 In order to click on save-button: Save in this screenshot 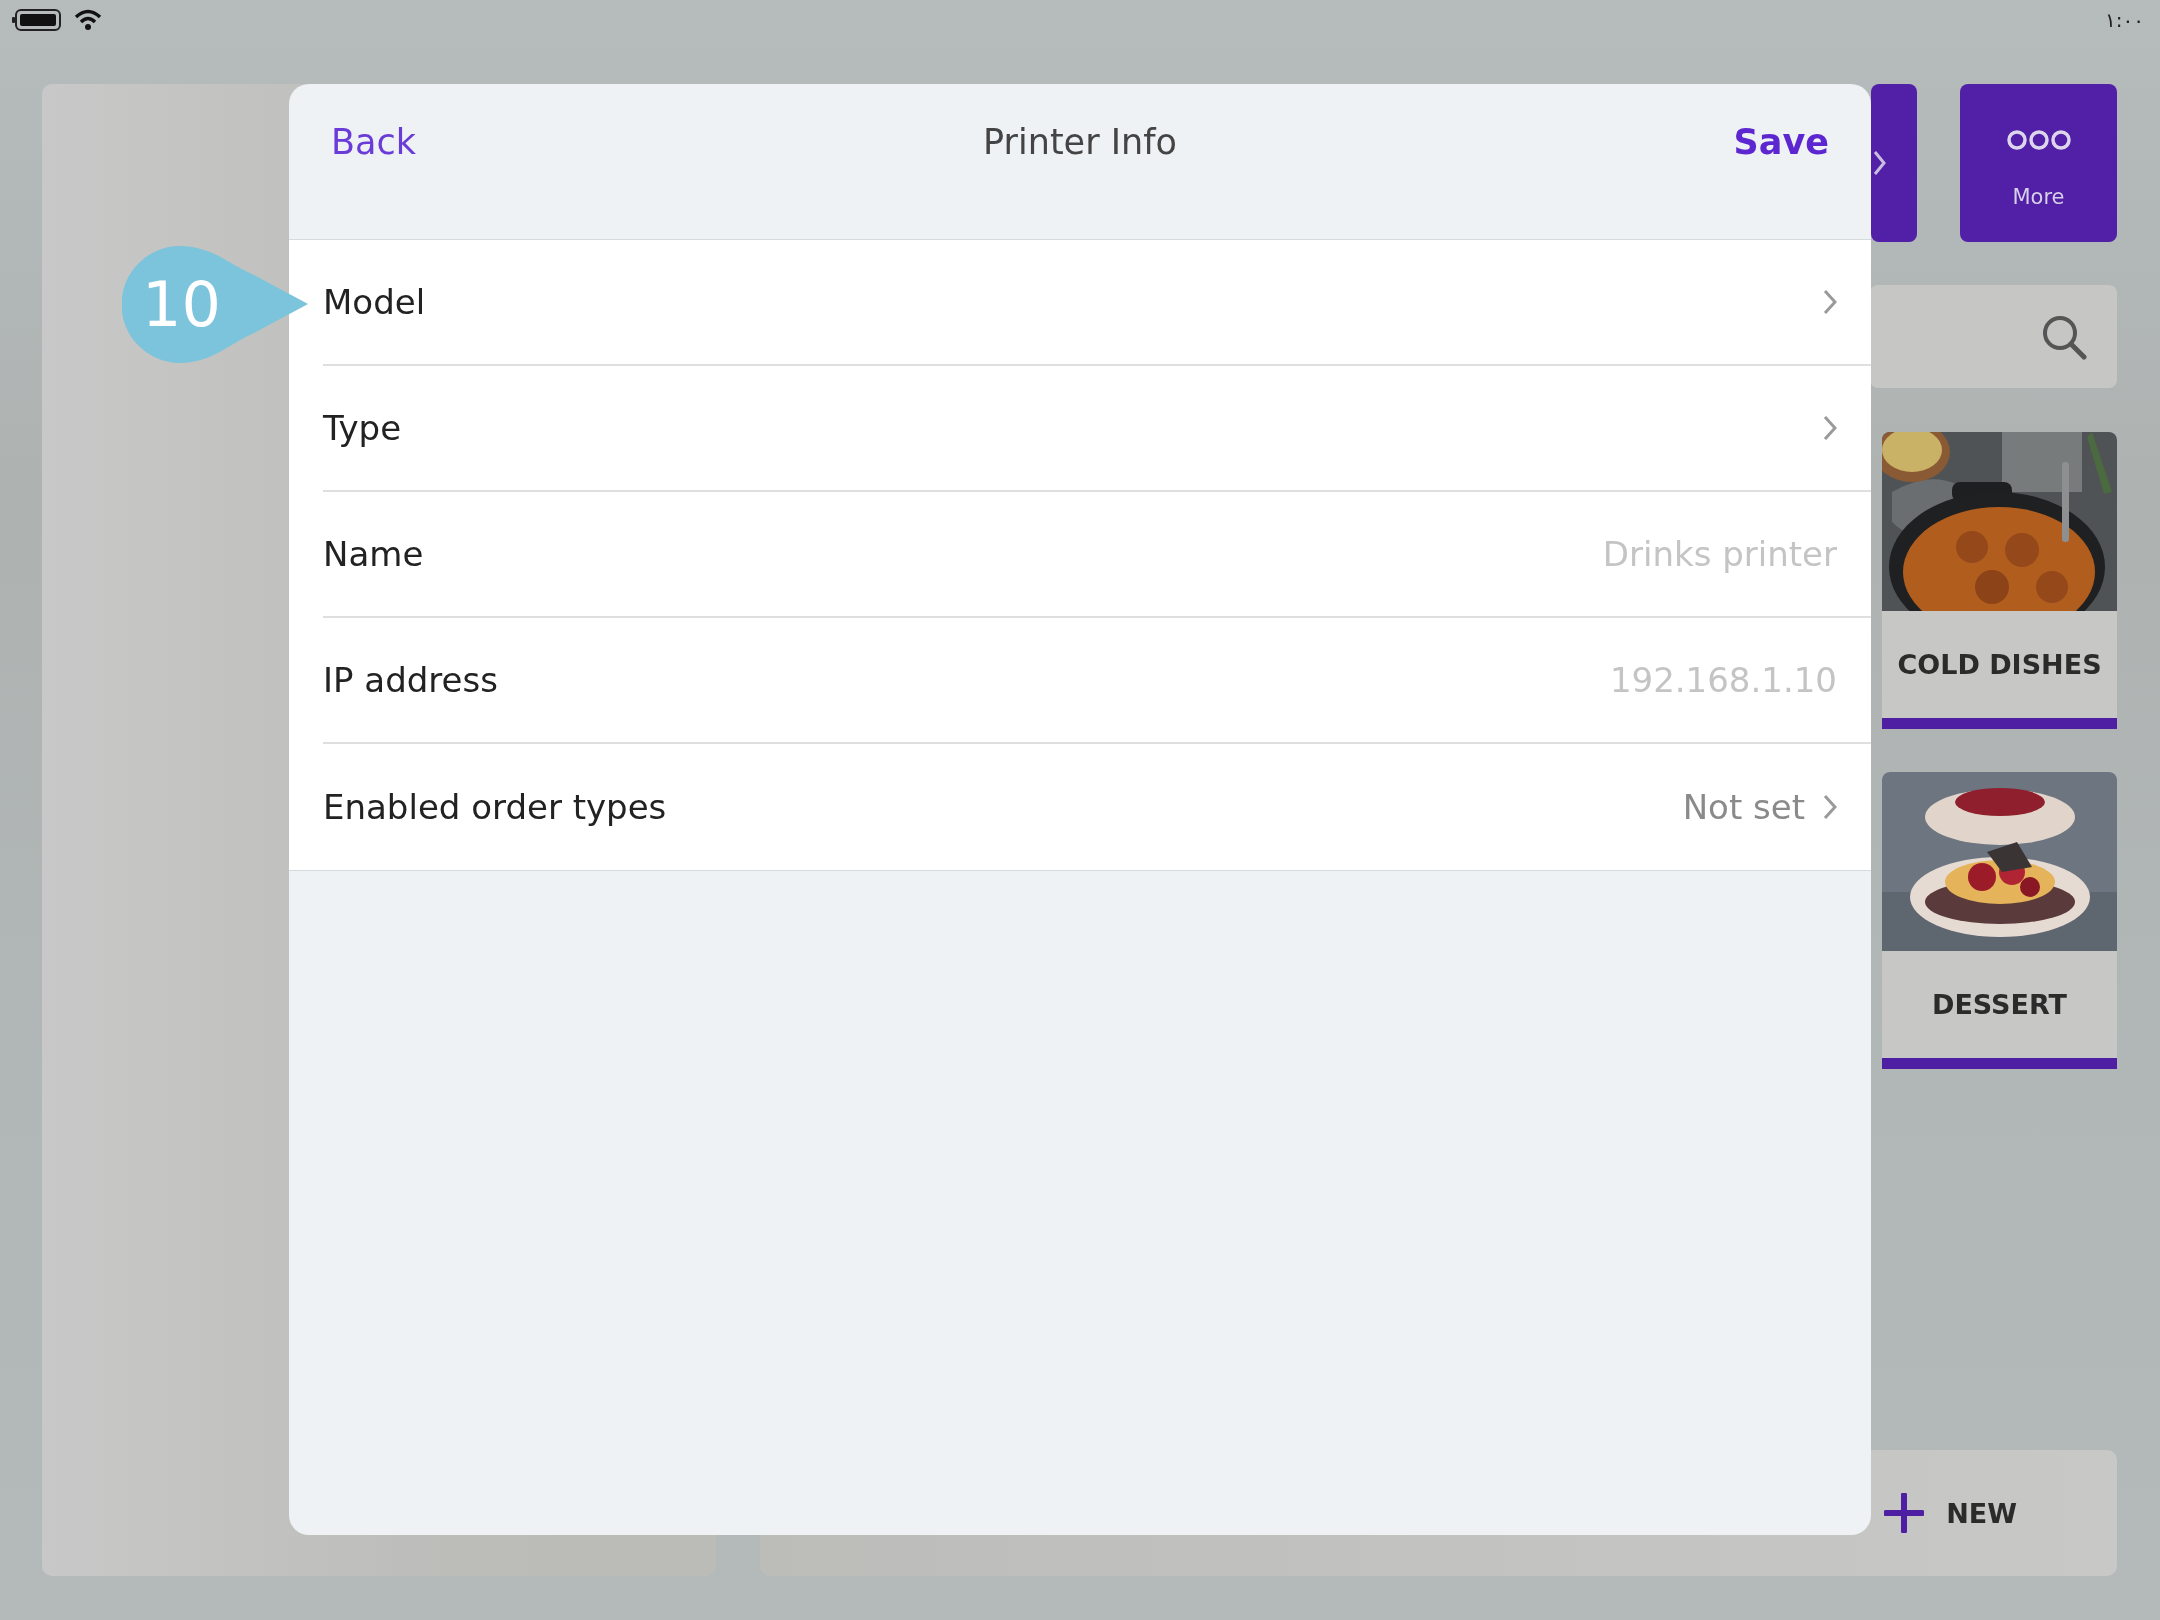, I will do `click(1781, 142)`.